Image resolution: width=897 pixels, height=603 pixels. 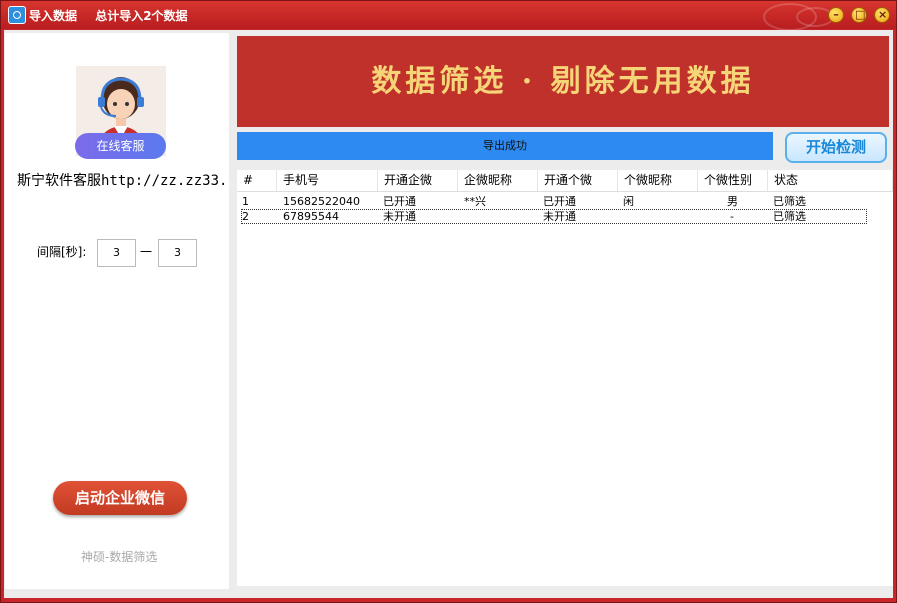 What do you see at coordinates (327, 180) in the screenshot?
I see `column-header: 手机号` at bounding box center [327, 180].